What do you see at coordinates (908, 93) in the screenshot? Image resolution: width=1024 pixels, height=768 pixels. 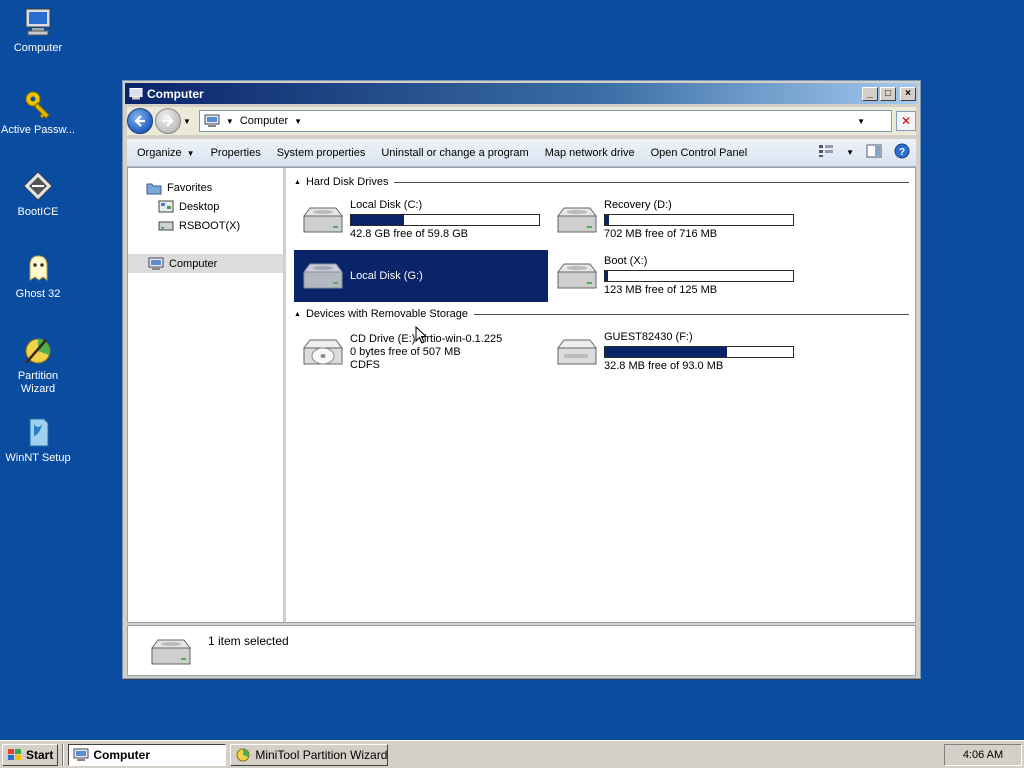 I see `close-button: ×` at bounding box center [908, 93].